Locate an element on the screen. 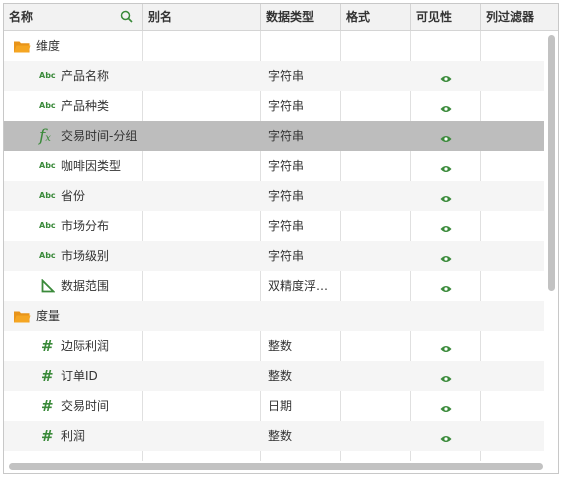  vertical-scrollbar is located at coordinates (551, 163).